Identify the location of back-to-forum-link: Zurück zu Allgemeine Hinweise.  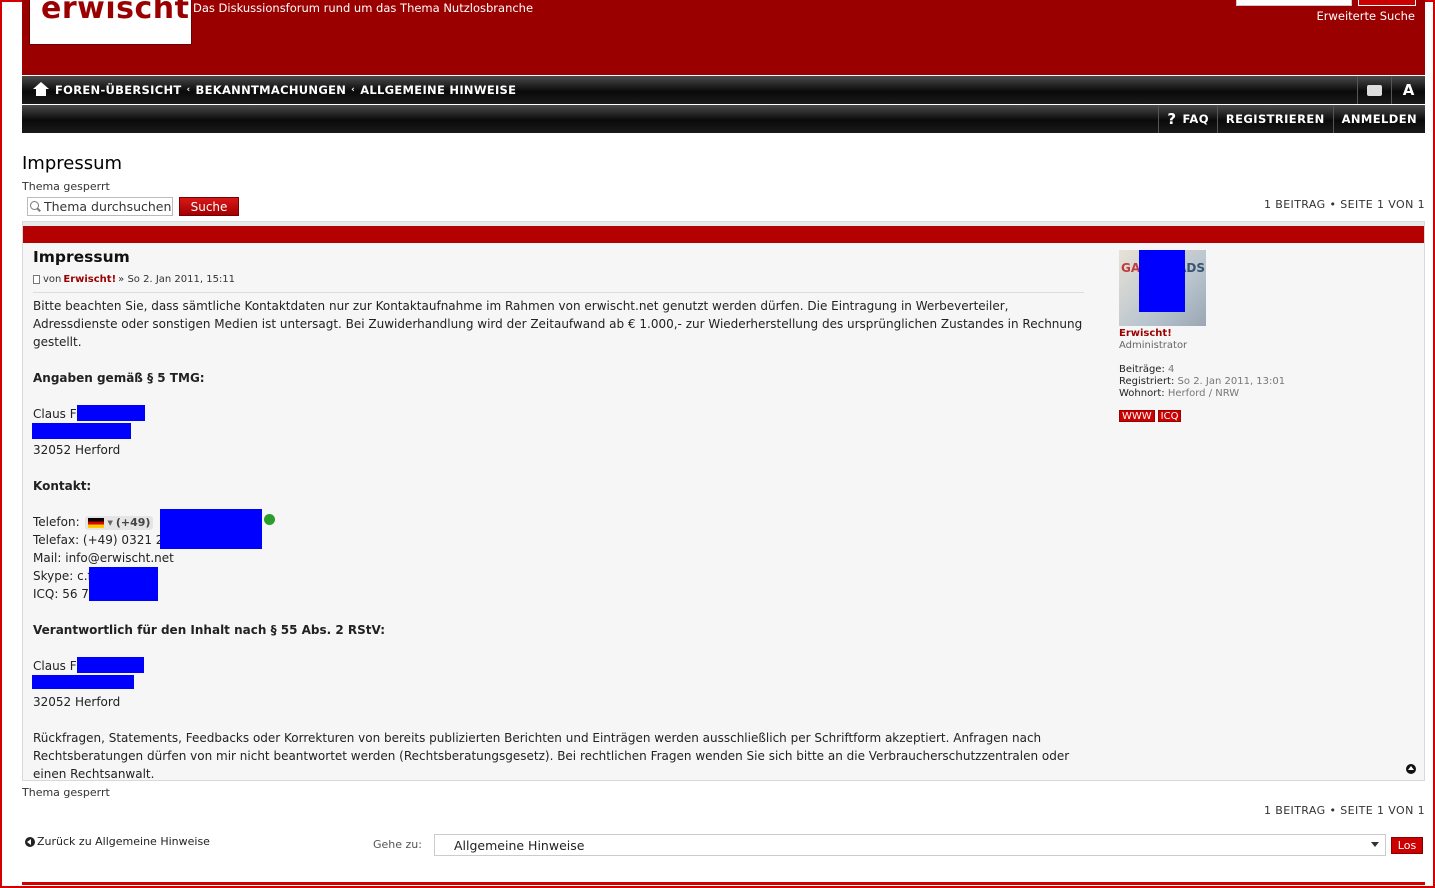
(117, 841).